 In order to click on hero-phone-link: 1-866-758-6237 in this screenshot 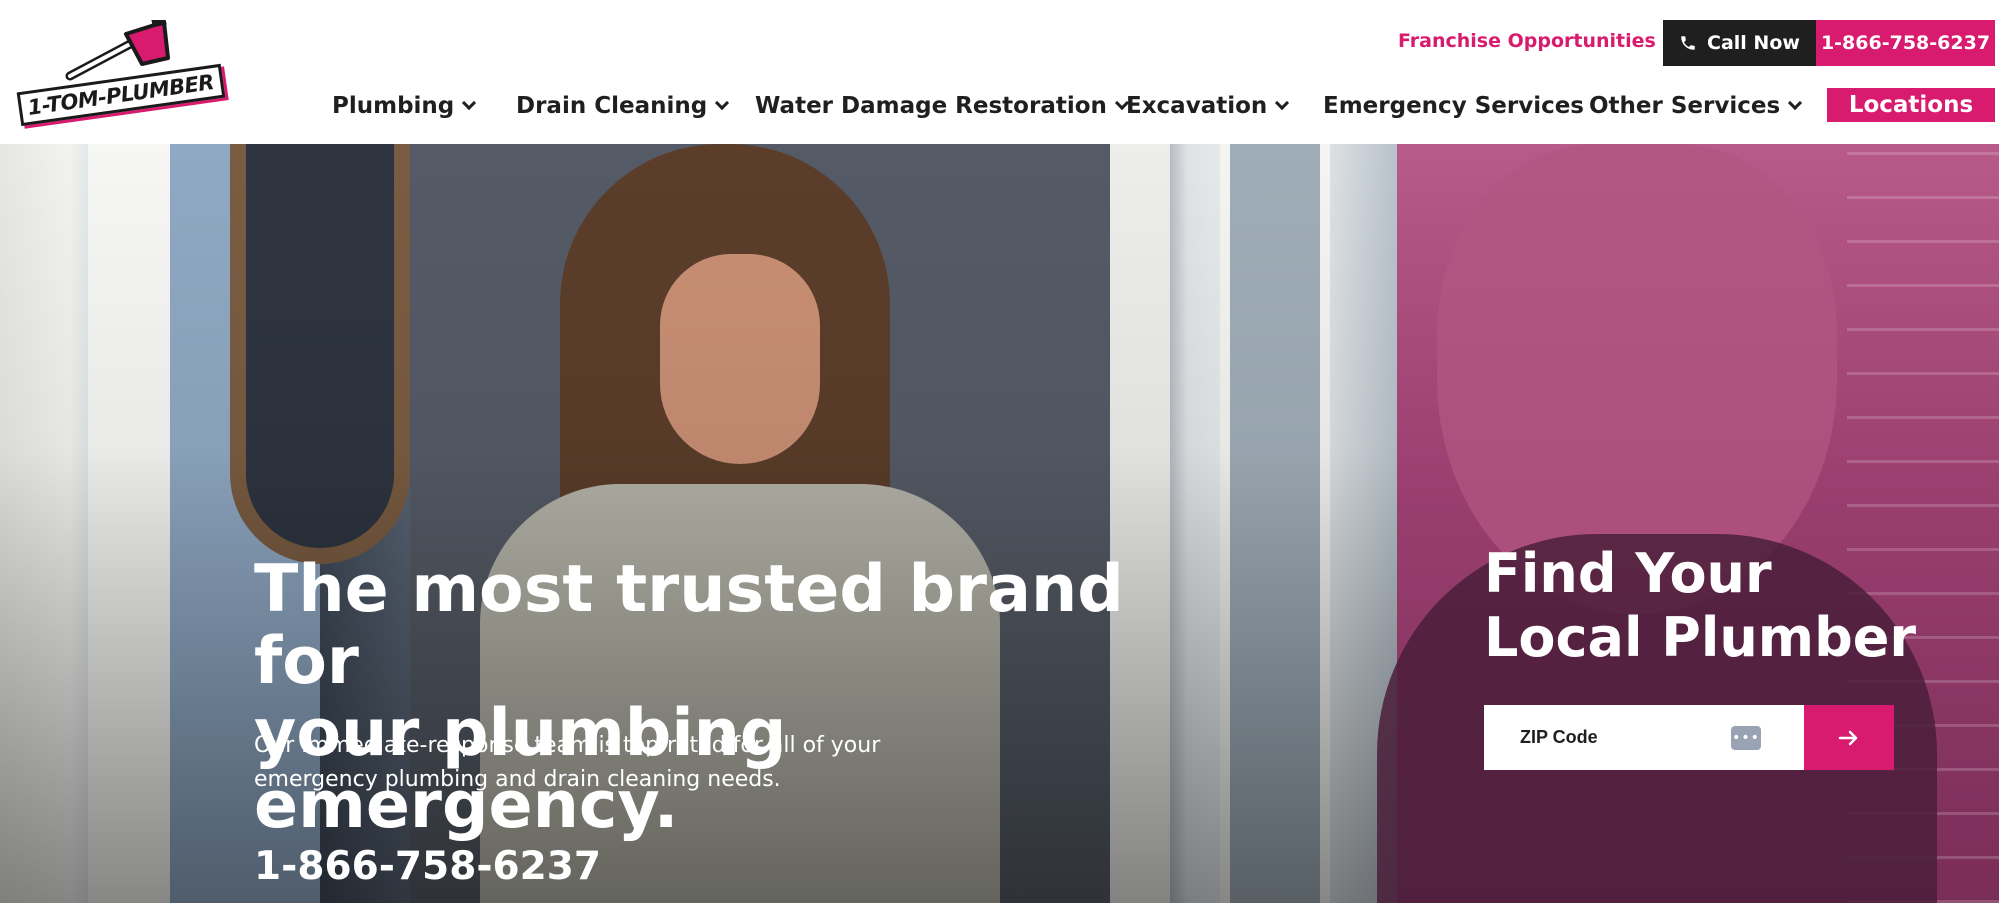, I will do `click(427, 866)`.